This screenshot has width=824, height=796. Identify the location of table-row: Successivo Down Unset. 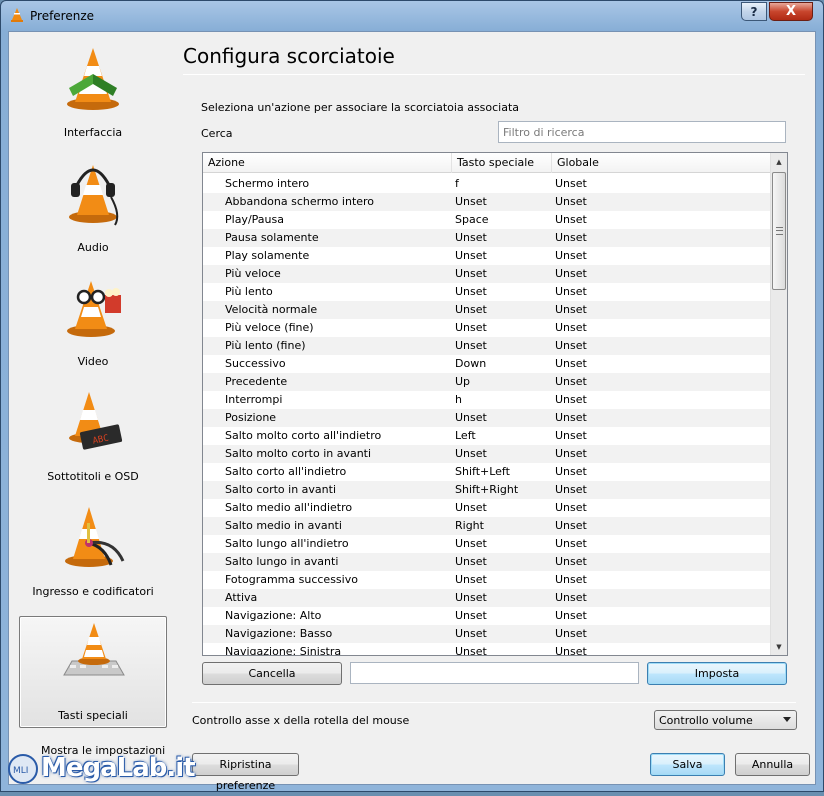
(486, 364).